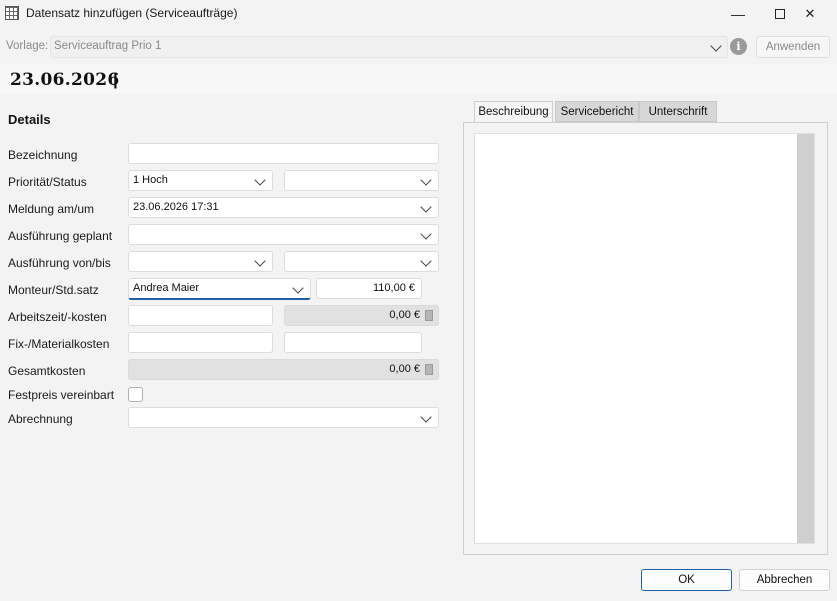  What do you see at coordinates (40, 419) in the screenshot?
I see `label-abrechnung: Abrechnung` at bounding box center [40, 419].